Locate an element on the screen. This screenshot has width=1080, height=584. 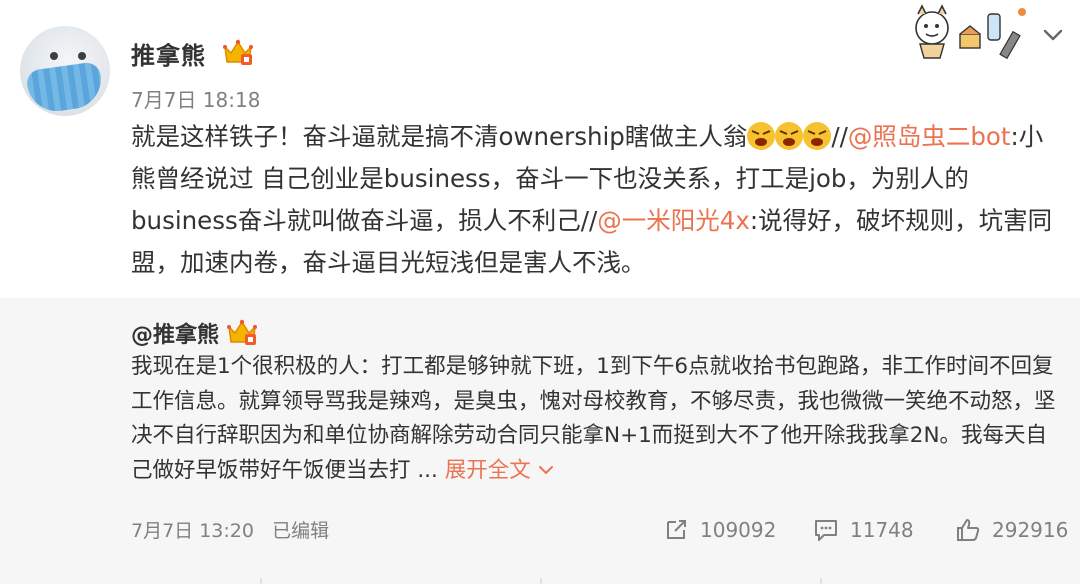
comment-count: 11748 is located at coordinates (882, 530).